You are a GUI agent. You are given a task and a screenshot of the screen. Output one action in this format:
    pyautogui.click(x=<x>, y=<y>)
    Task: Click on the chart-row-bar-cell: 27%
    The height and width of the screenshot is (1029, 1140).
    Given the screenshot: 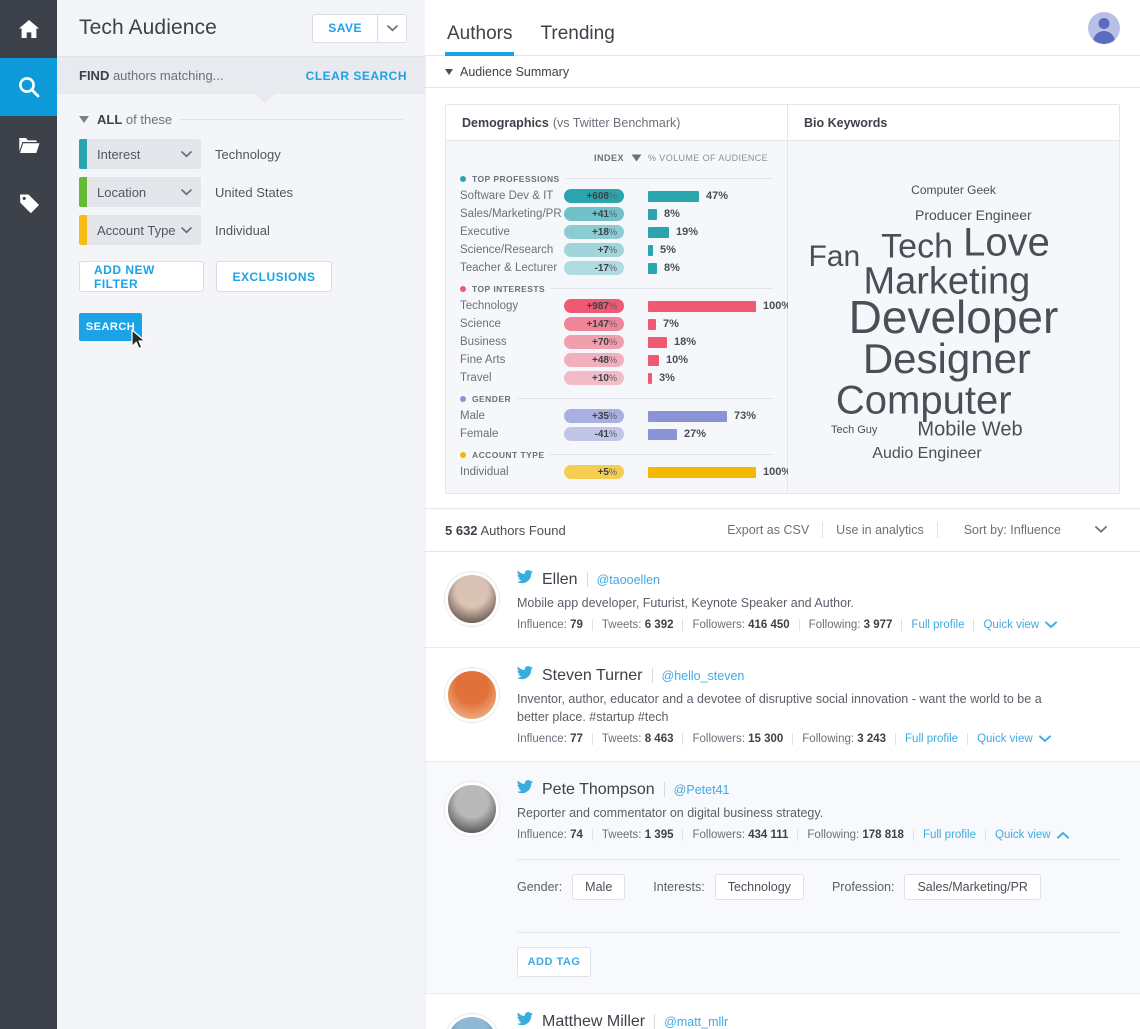 What is the action you would take?
    pyautogui.click(x=710, y=434)
    